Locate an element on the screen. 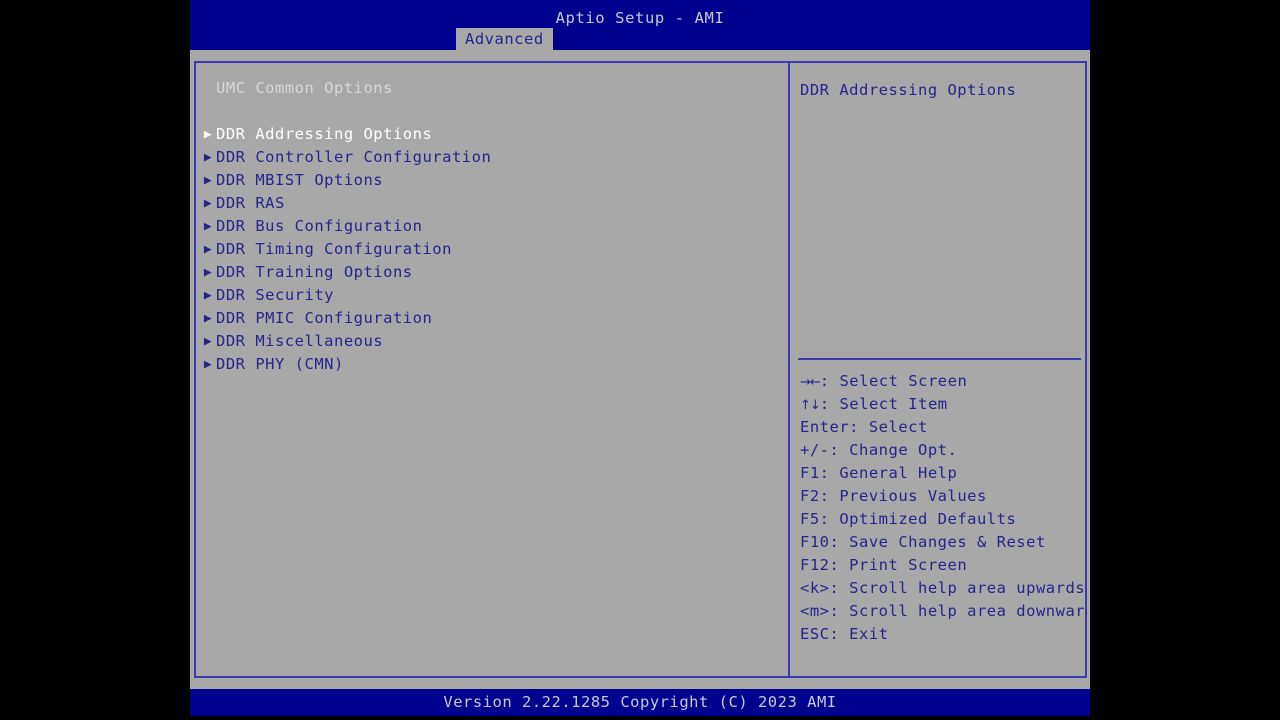  menu-item: ▶ DDR Bus Configuration is located at coordinates (492, 226).